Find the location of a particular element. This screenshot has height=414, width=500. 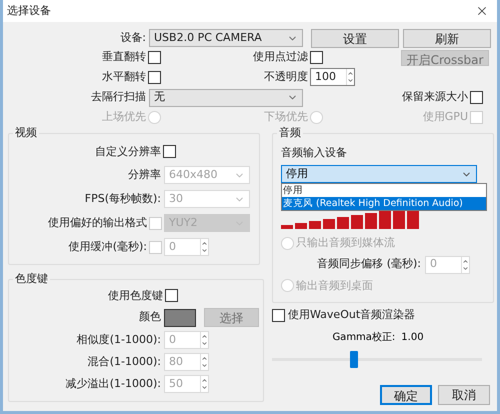

dropdown: USB2.0 PC CAMERA is located at coordinates (226, 38).